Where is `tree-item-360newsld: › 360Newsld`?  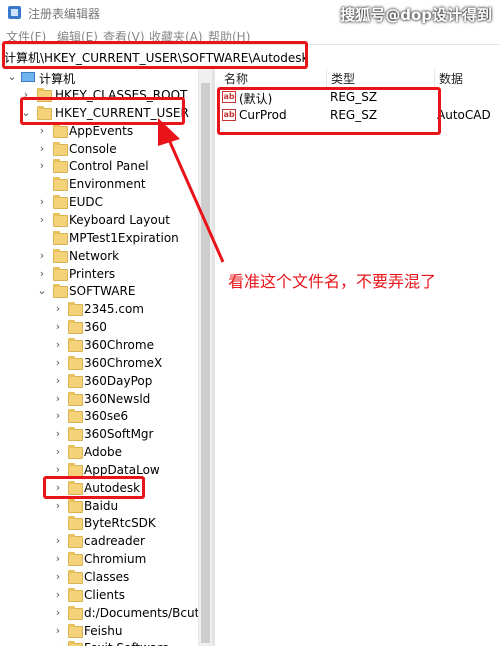
tree-item-360newsld: › 360Newsld is located at coordinates (99, 400).